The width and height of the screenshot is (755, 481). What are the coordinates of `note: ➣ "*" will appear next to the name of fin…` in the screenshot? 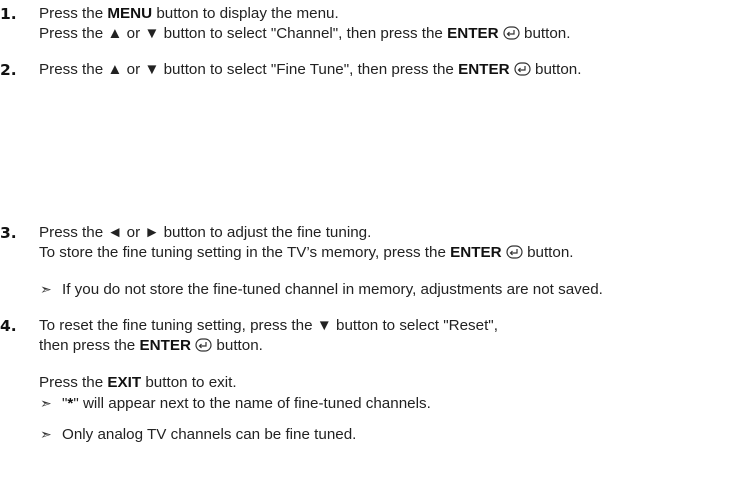 It's located at (235, 403).